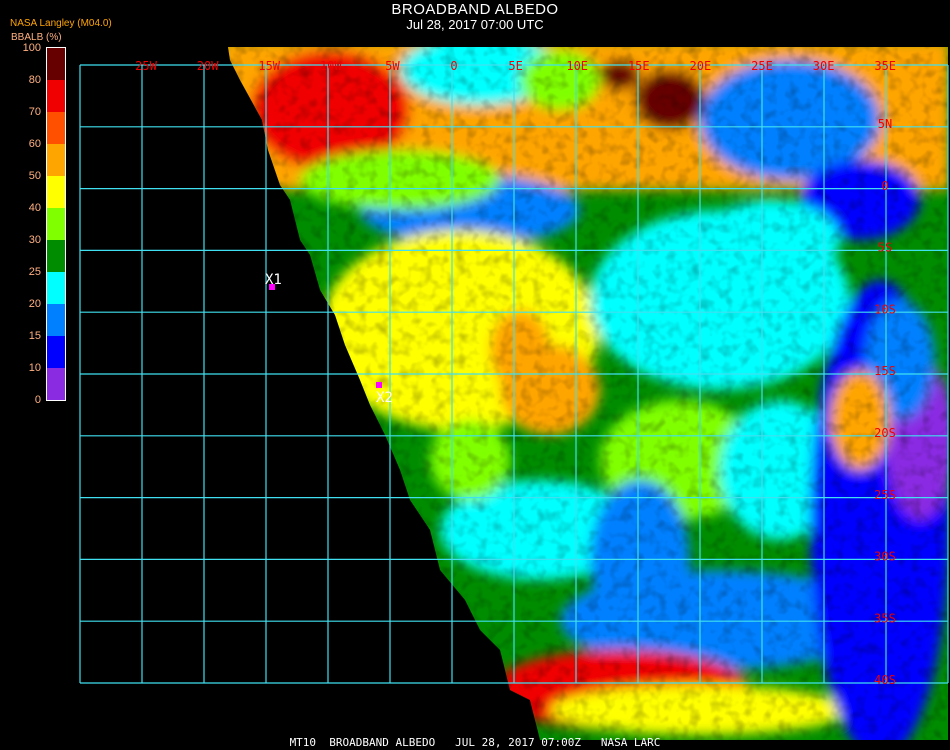  I want to click on longitude-label: 20E, so click(701, 66).